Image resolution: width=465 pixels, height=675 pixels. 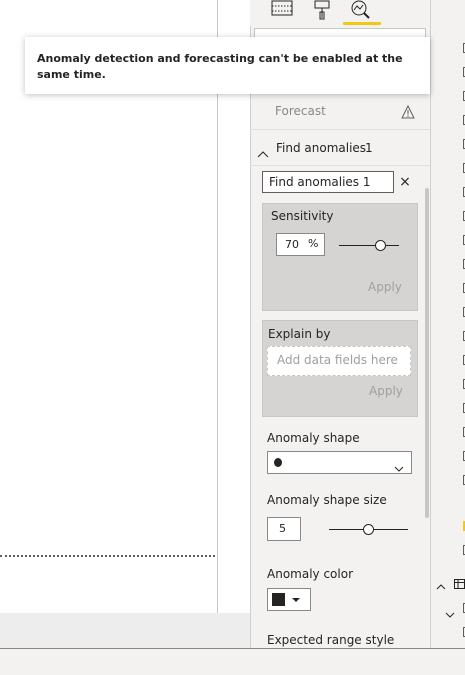 I want to click on anomaly-shape-label: Anomaly shape, so click(x=313, y=438).